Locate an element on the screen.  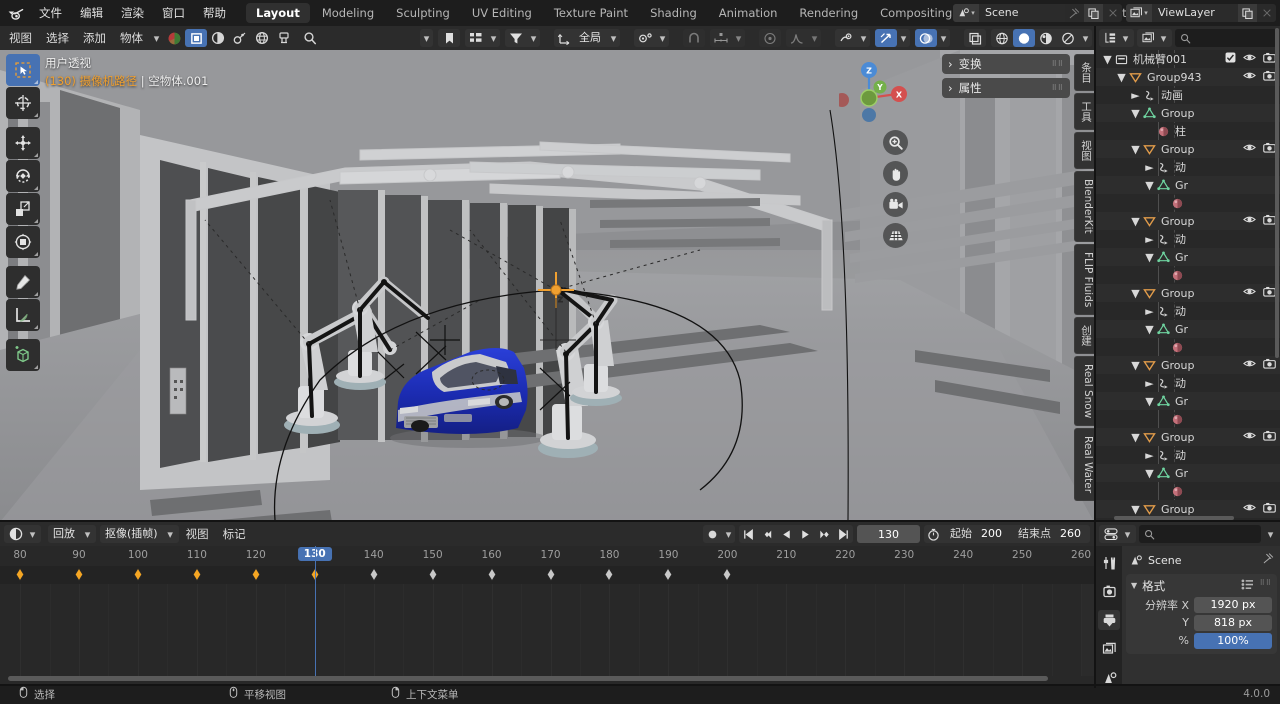
properties-search-input is located at coordinates (1200, 534).